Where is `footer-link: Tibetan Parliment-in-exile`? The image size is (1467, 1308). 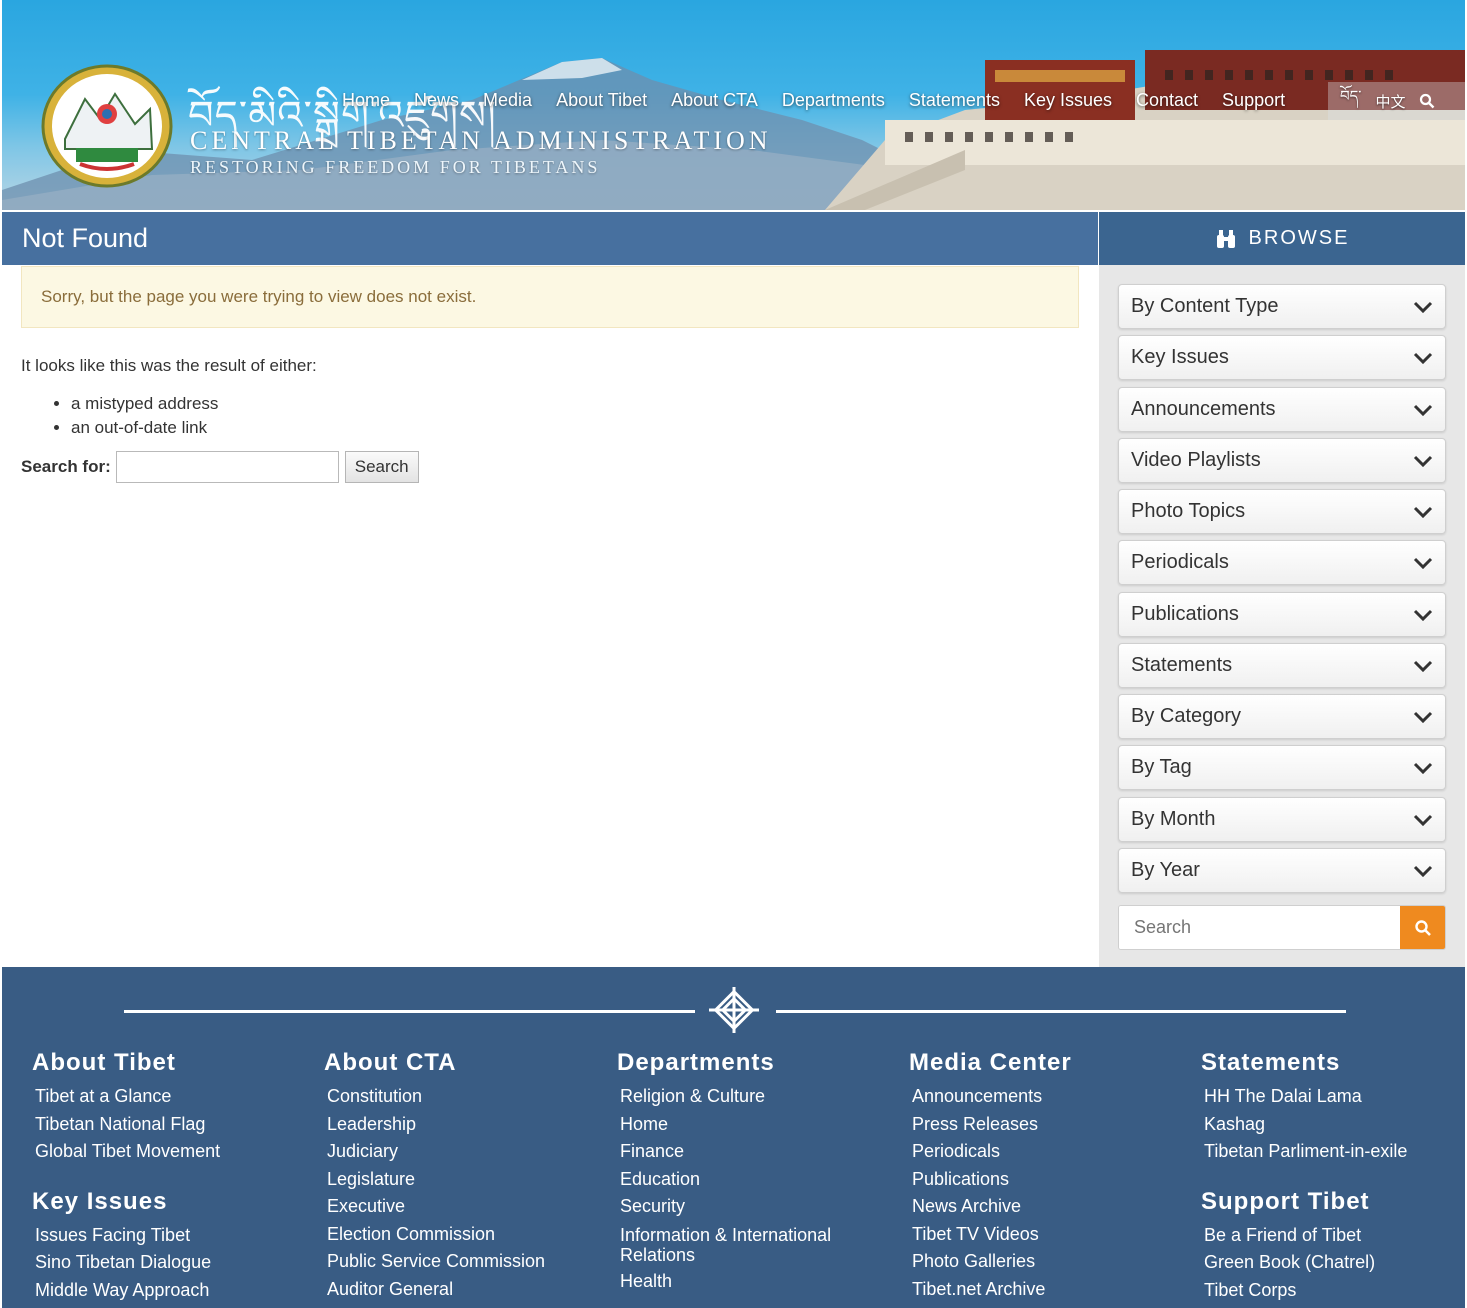
footer-link: Tibetan Parliment-in-exile is located at coordinates (1305, 1152).